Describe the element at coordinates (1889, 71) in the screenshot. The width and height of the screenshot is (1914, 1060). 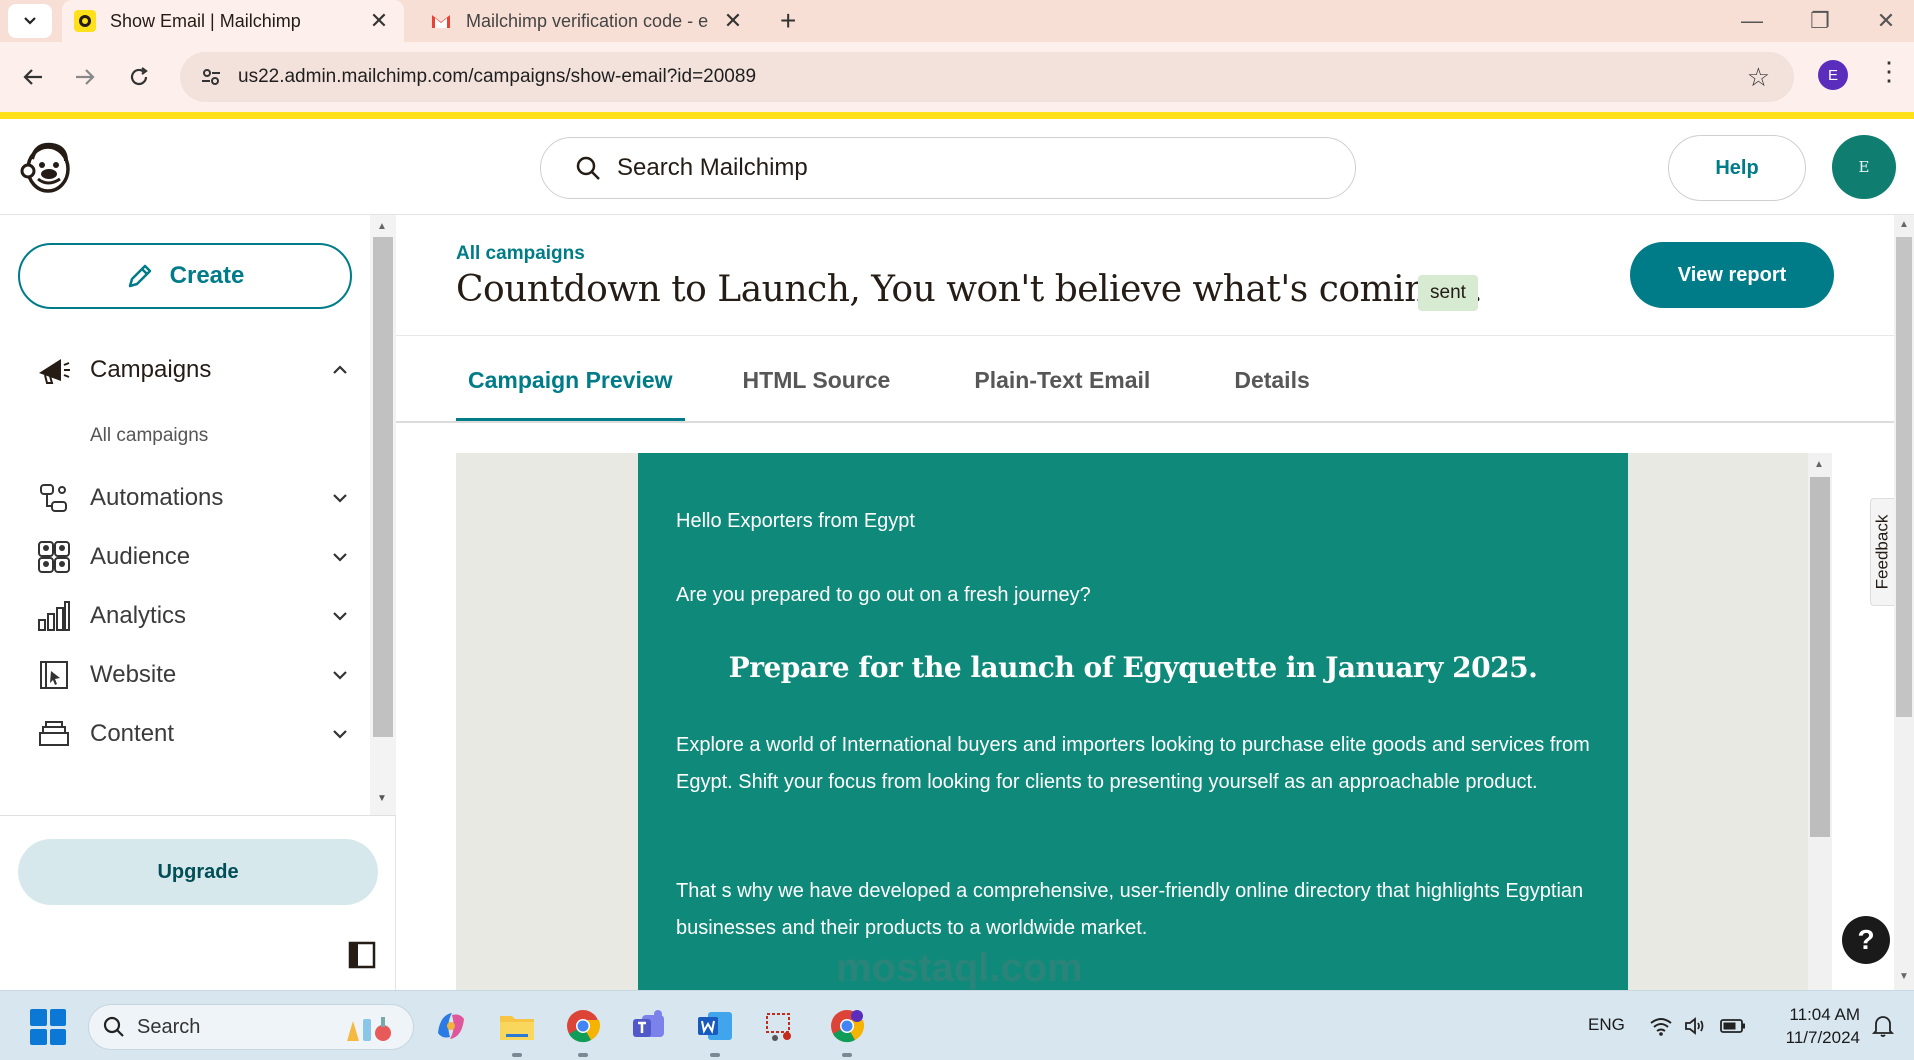
I see `browser-menu-icon: ⋮` at that location.